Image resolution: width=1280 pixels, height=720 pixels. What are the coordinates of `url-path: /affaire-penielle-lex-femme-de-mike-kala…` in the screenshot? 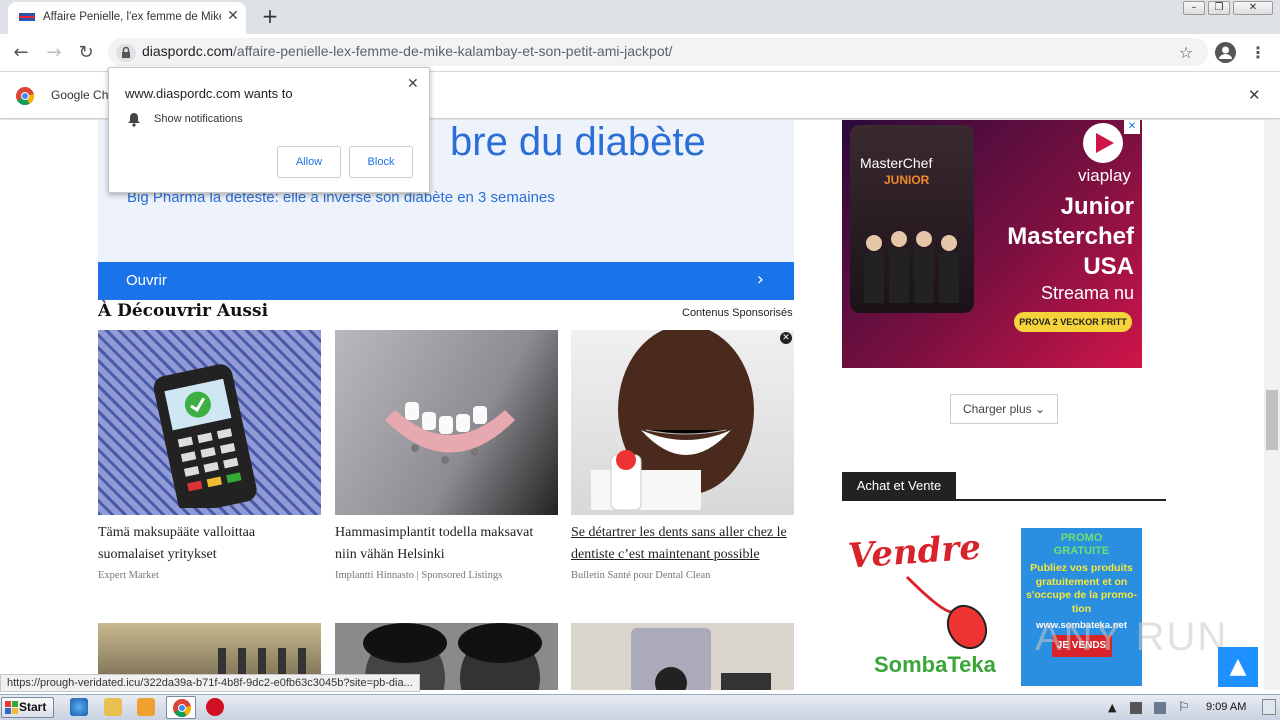 It's located at (453, 51).